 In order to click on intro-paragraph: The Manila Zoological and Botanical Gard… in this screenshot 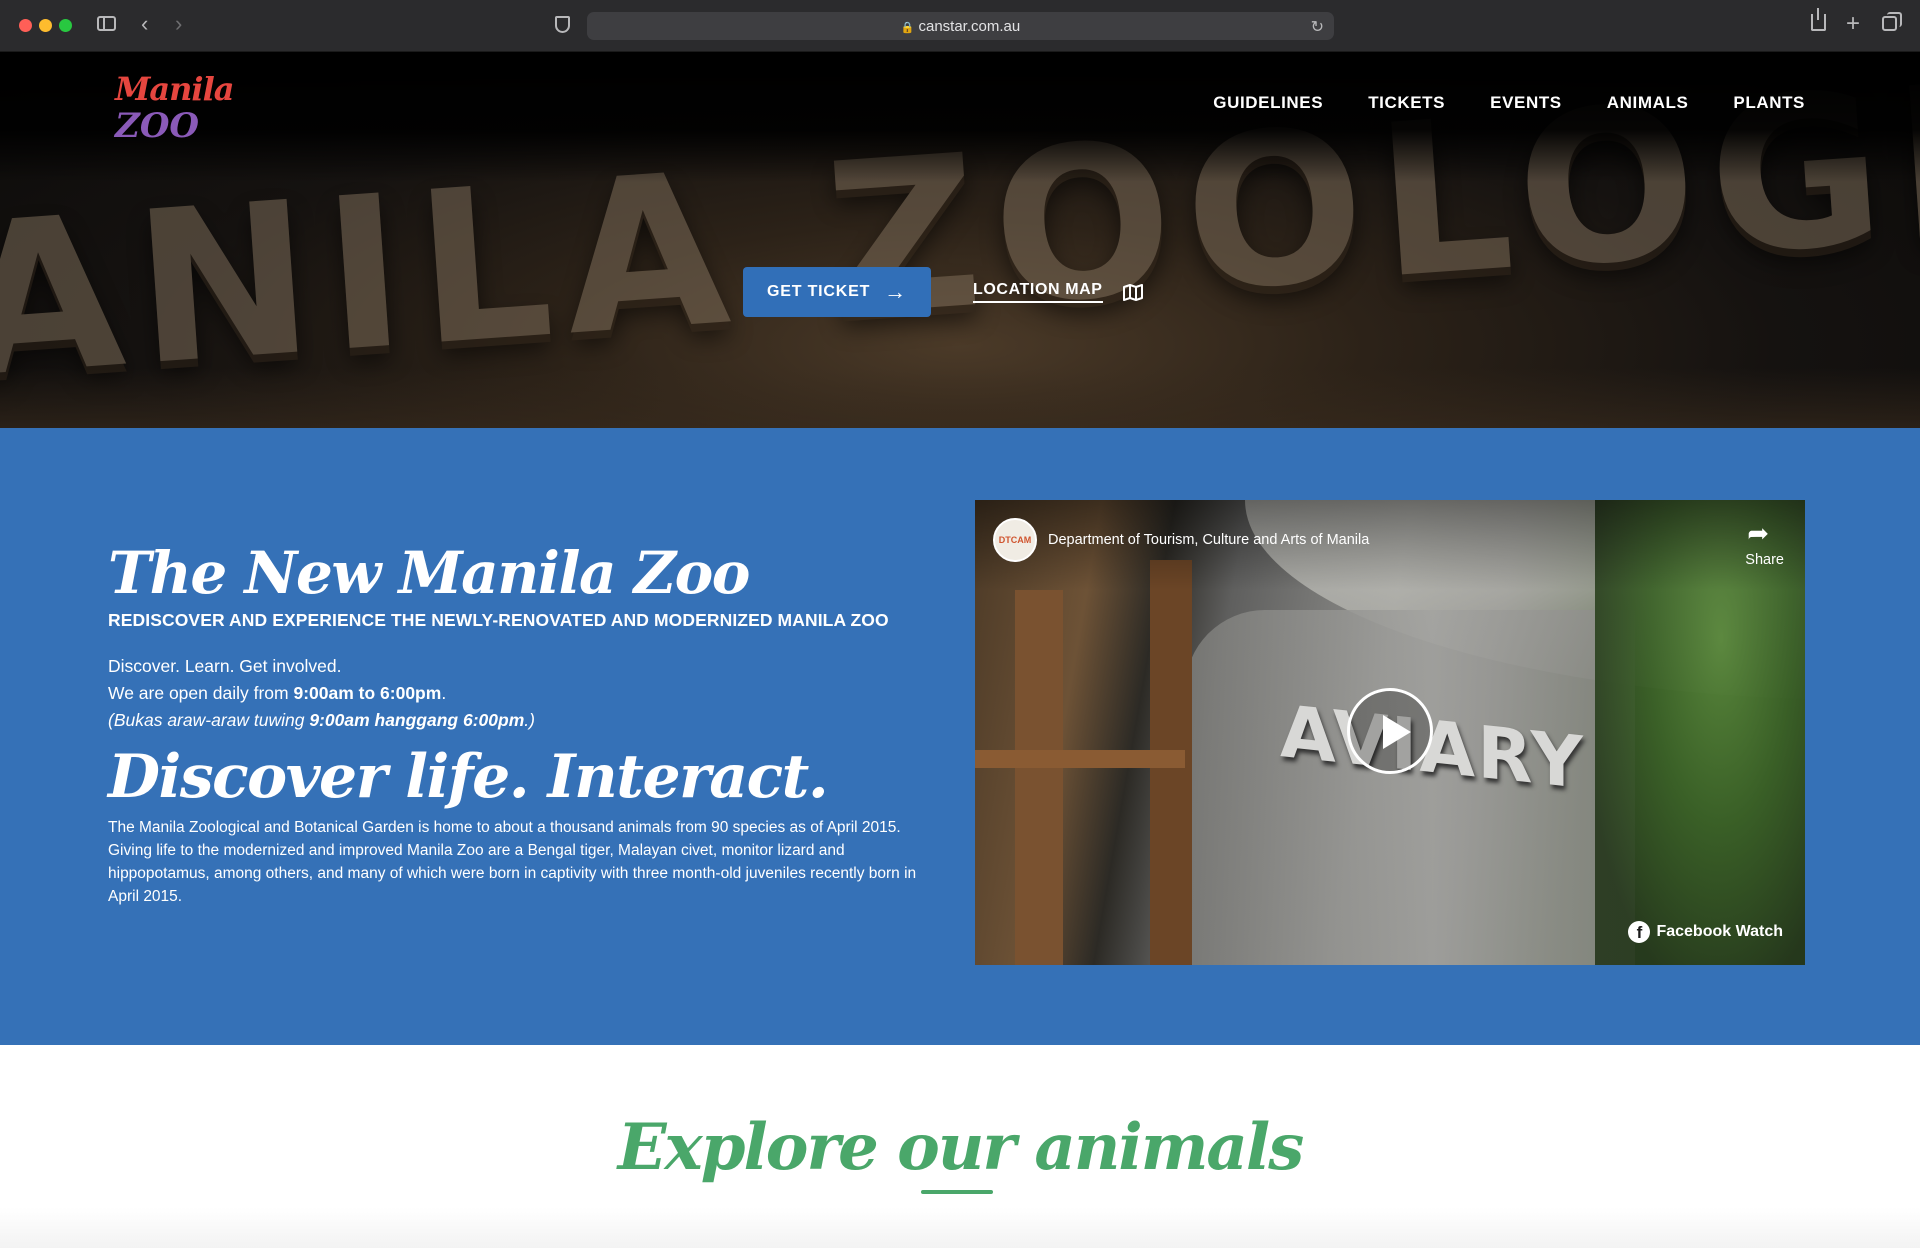, I will do `click(512, 862)`.